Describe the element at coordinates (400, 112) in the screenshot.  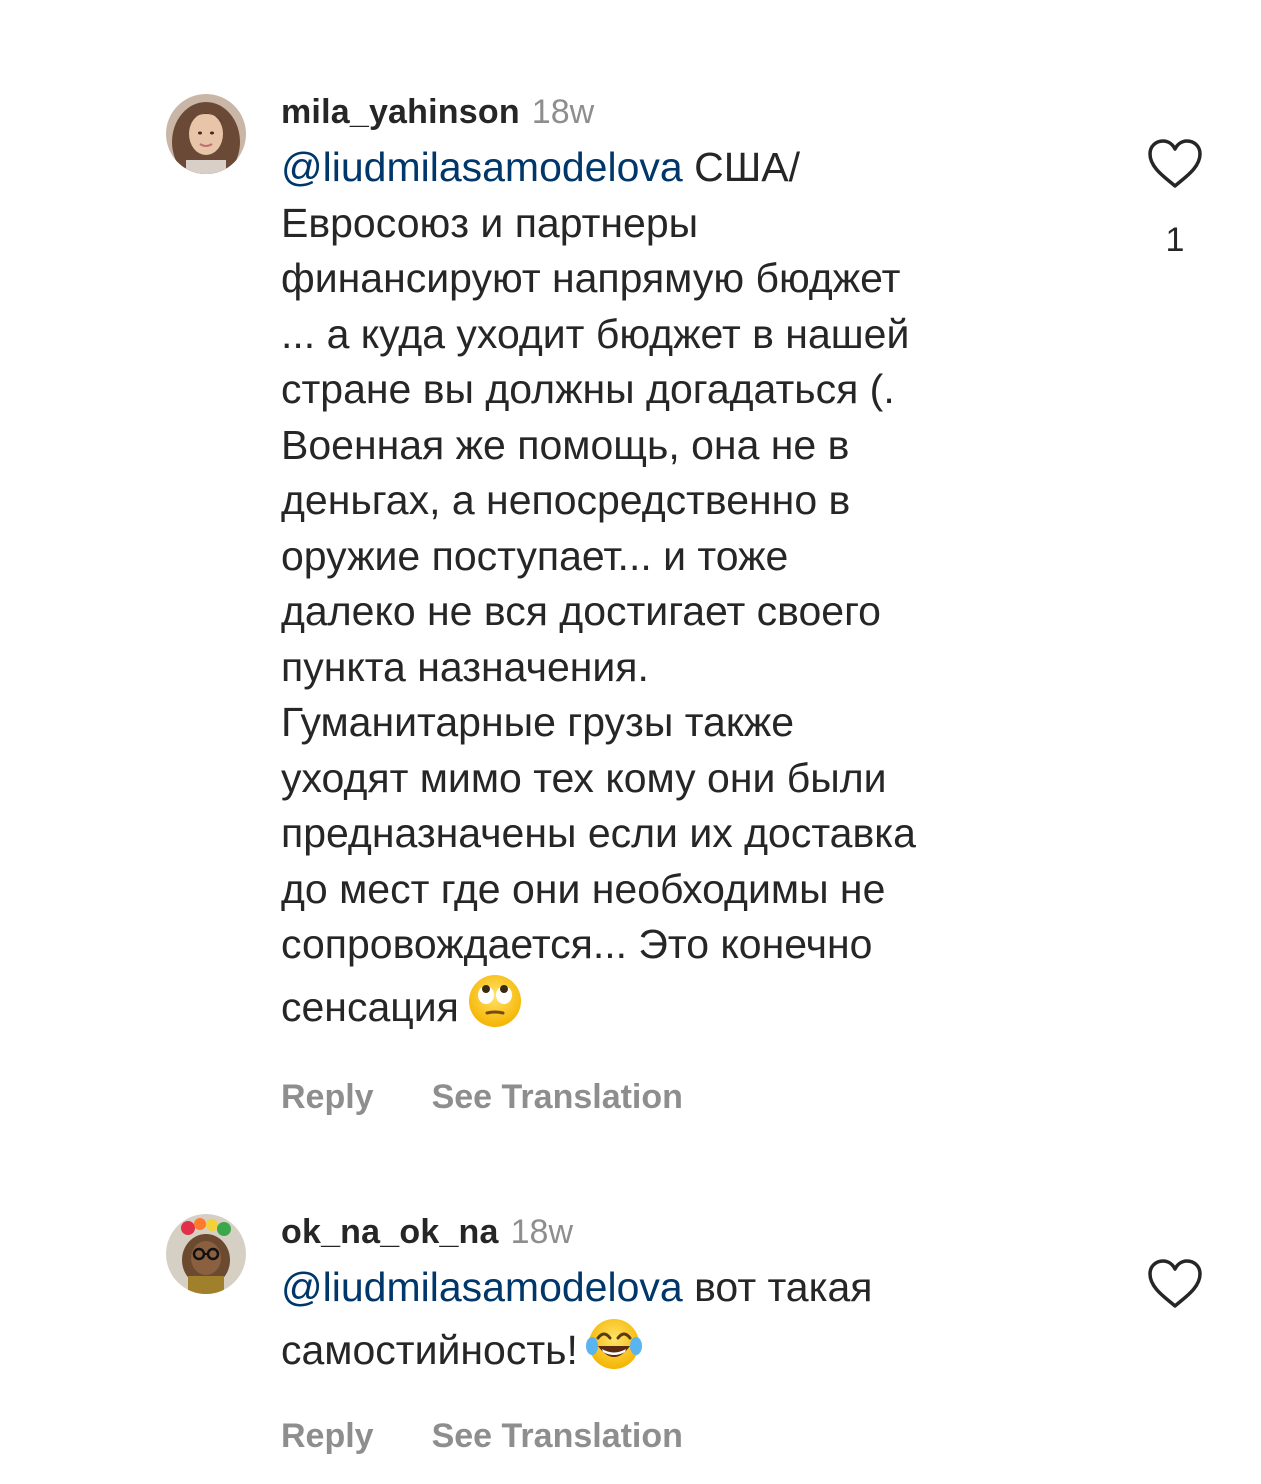
I see `username: mila_yahinson` at that location.